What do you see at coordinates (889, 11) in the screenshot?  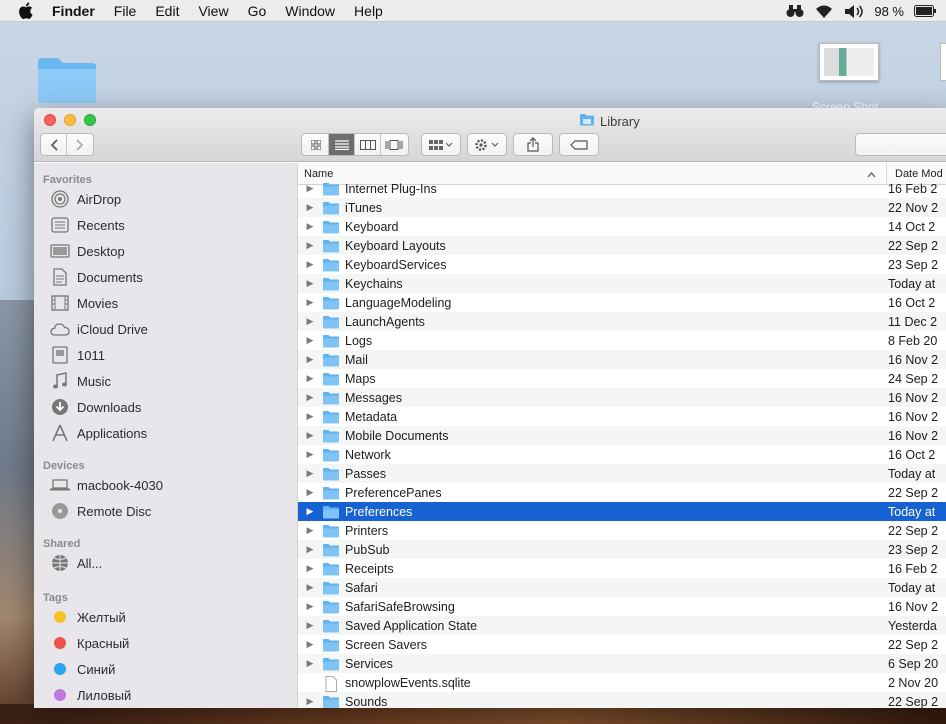 I see `battery-percent: 98 %` at bounding box center [889, 11].